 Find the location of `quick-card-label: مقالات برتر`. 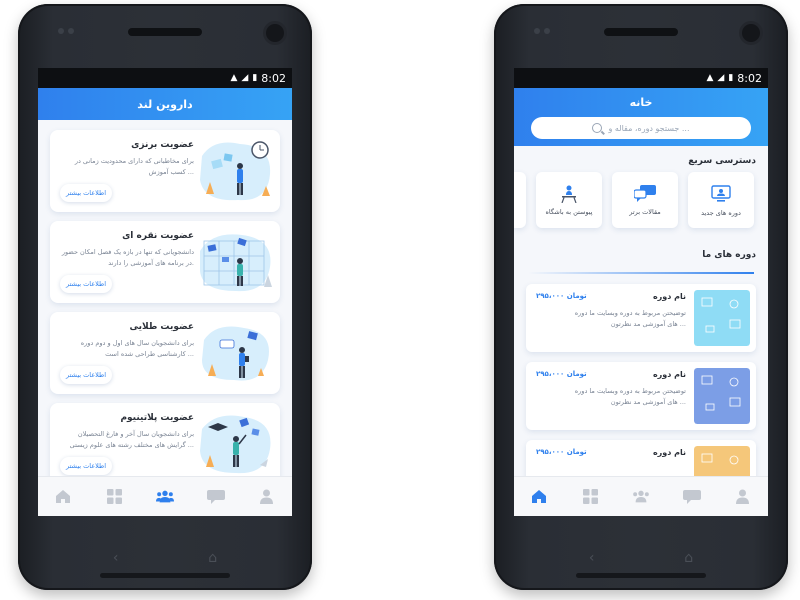

quick-card-label: مقالات برتر is located at coordinates (645, 211).